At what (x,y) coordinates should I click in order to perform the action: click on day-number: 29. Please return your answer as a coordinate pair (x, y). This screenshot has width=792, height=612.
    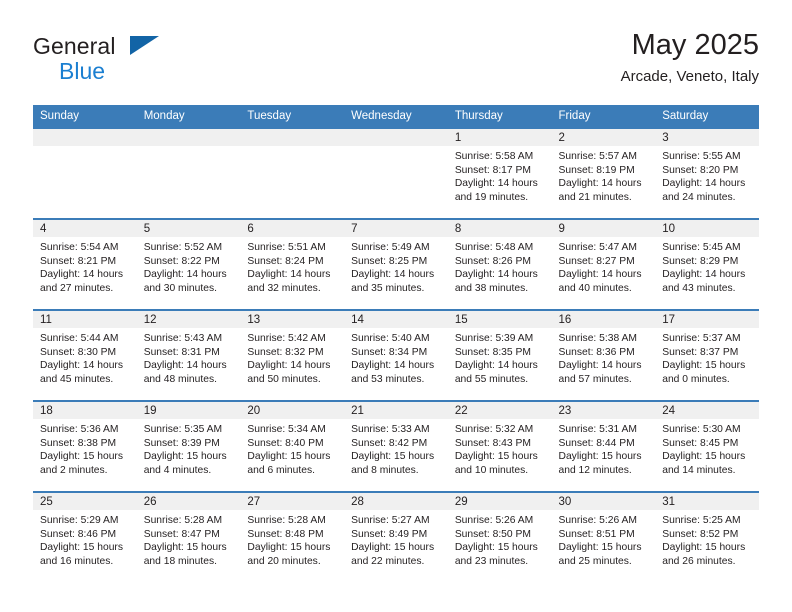
    Looking at the image, I should click on (461, 502).